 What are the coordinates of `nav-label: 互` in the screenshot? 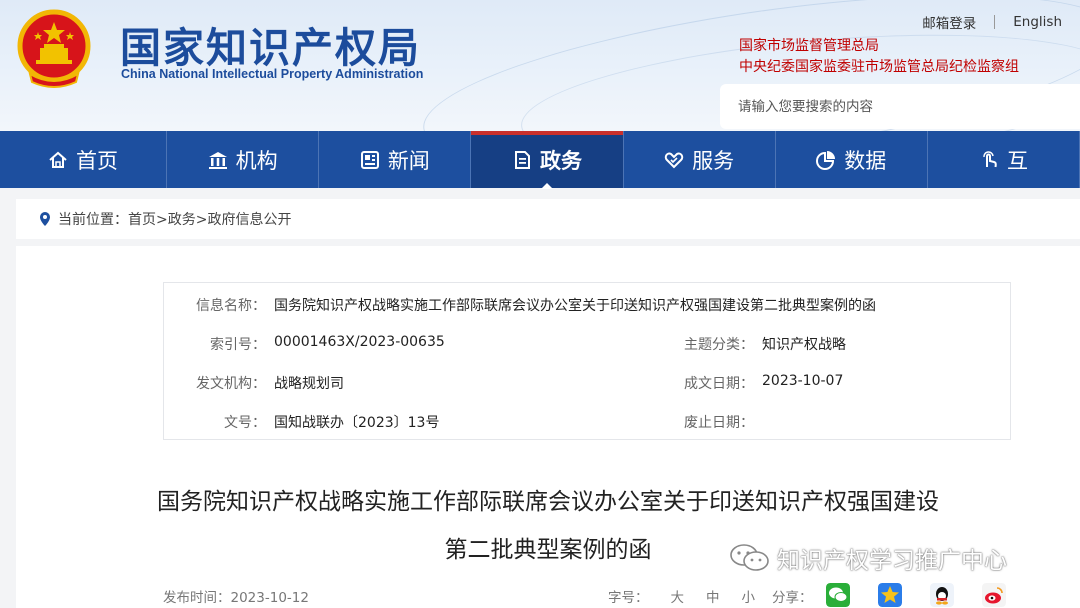 It's located at (1017, 160).